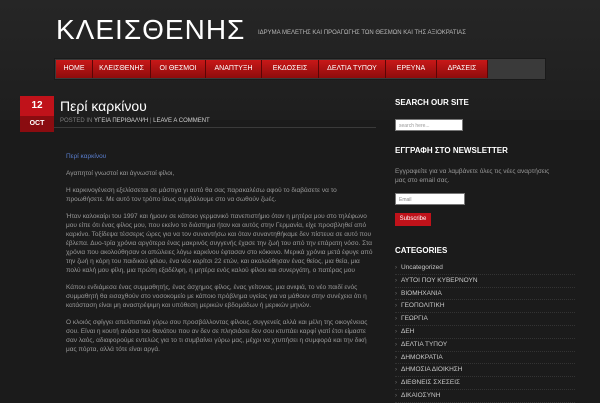 The image size is (600, 403). I want to click on category-item: › ΔΕΛΤΙΑ ΤΥΠΟΥ, so click(485, 345).